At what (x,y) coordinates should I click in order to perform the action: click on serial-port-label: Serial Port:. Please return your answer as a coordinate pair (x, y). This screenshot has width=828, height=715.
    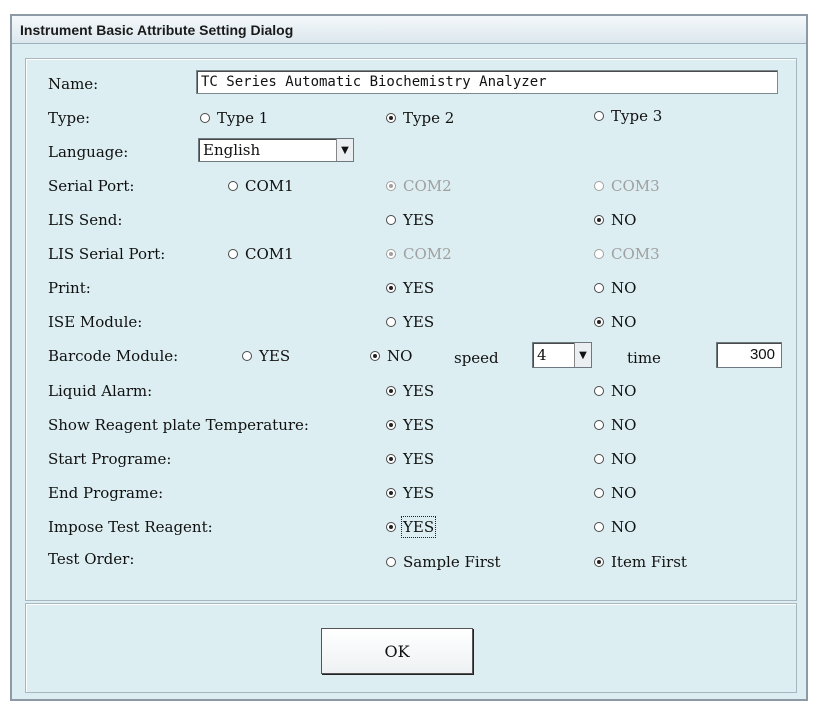
    Looking at the image, I should click on (91, 186).